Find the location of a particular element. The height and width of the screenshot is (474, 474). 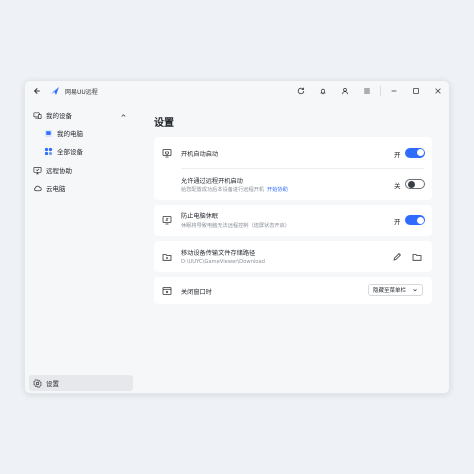

sidebar-item-label: 我的电脑 is located at coordinates (70, 134).